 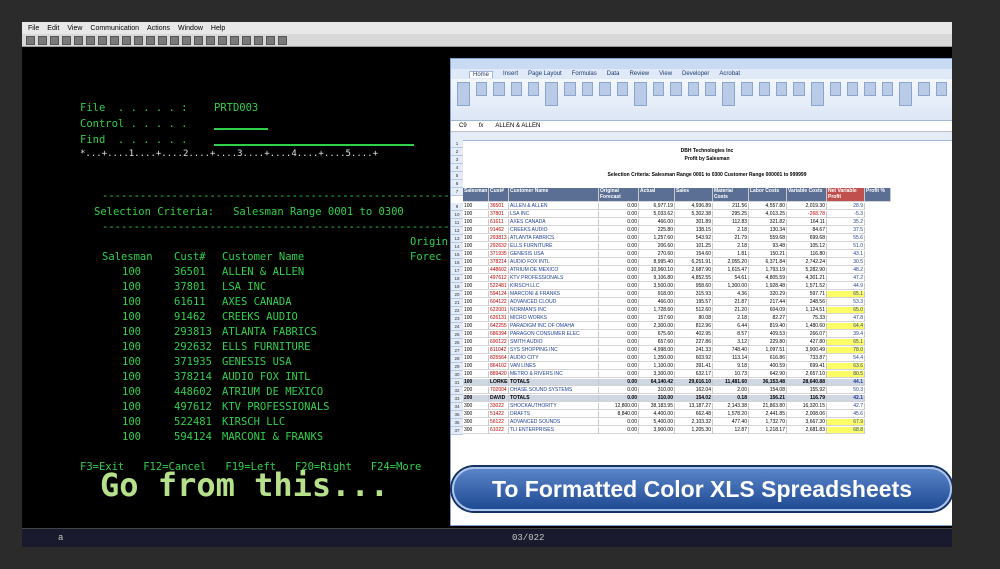 I want to click on cell-value: 1,928.48, so click(x=768, y=286).